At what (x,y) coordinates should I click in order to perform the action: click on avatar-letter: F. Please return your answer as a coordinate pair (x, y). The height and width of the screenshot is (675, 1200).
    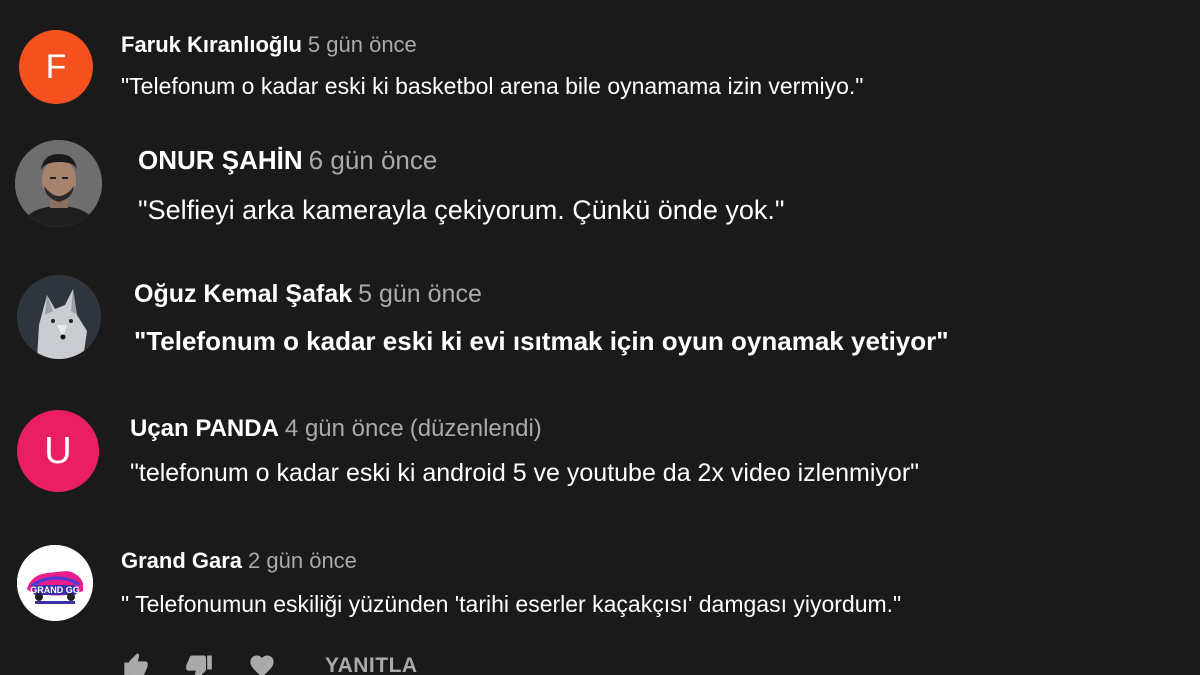
    Looking at the image, I should click on (56, 67).